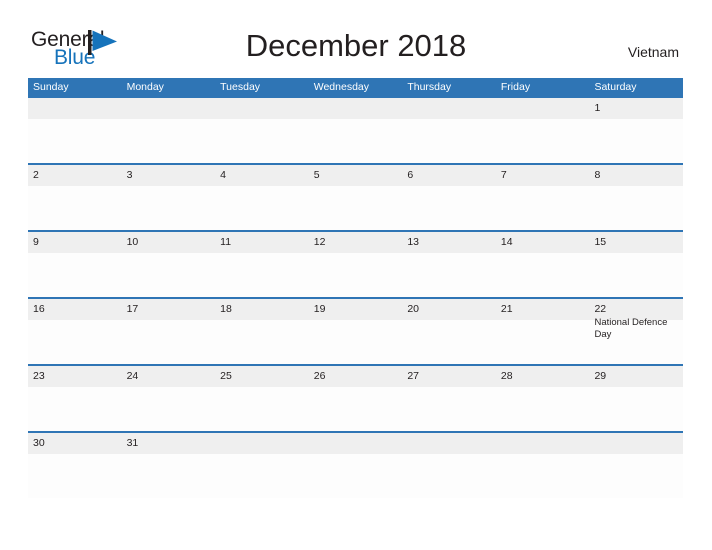  What do you see at coordinates (319, 376) in the screenshot?
I see `day-number: 26` at bounding box center [319, 376].